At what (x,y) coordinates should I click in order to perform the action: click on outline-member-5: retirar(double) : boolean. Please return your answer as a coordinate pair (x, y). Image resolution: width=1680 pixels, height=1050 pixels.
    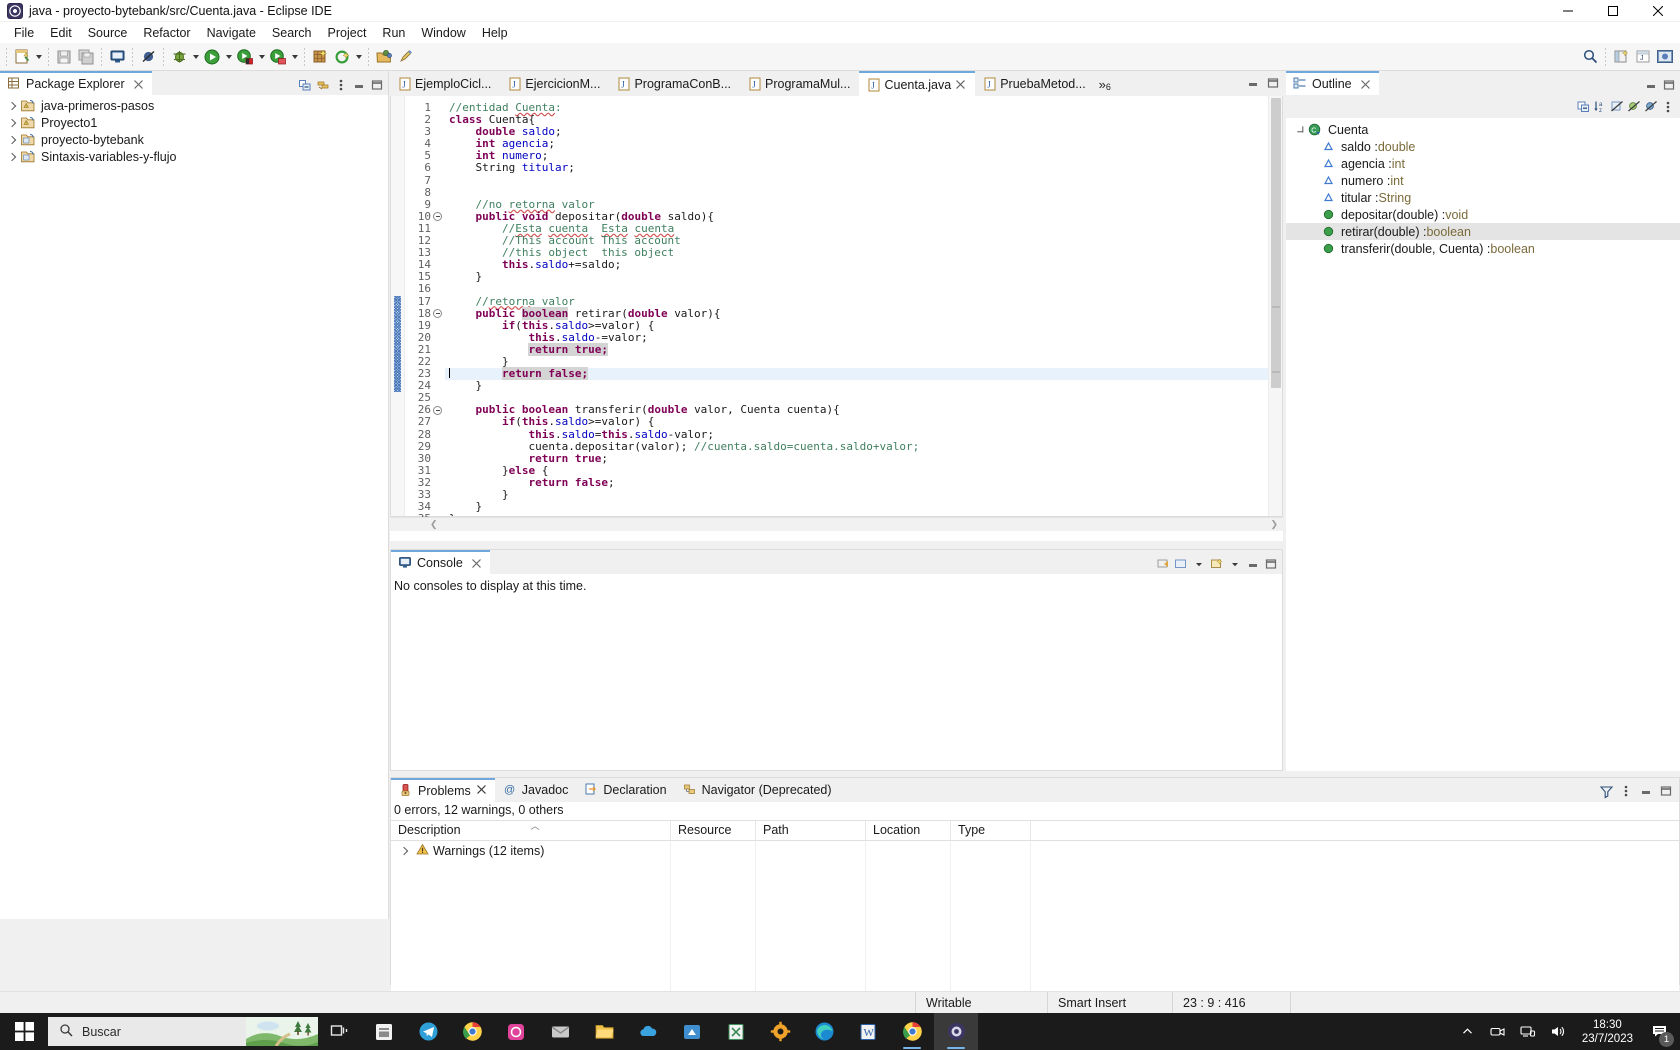
    Looking at the image, I should click on (1483, 231).